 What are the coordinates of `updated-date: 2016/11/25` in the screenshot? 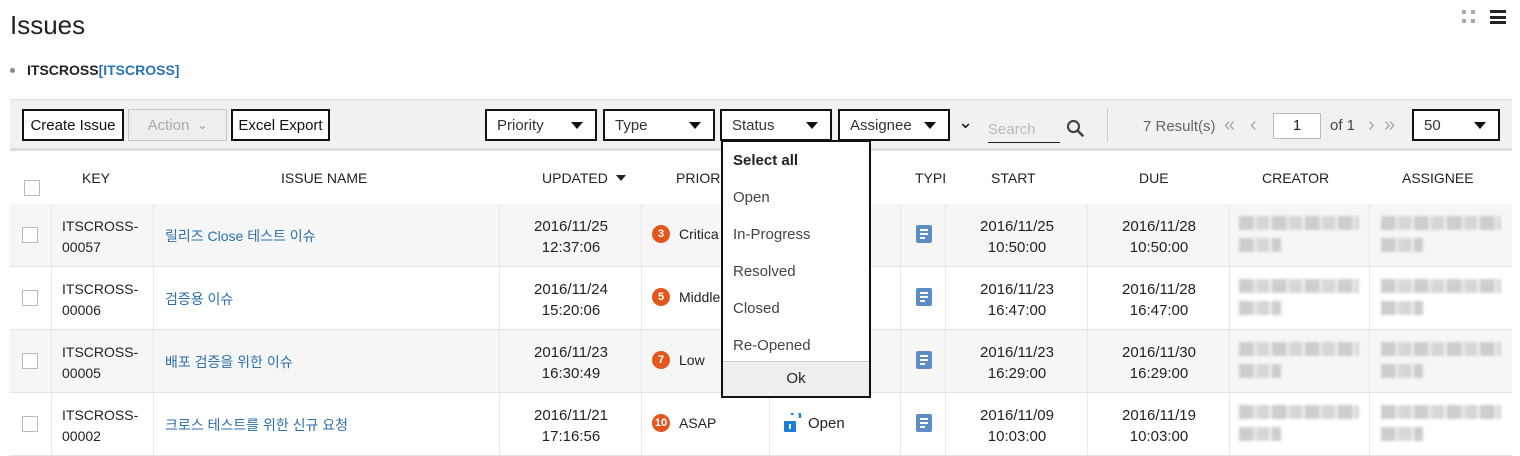 It's located at (571, 226).